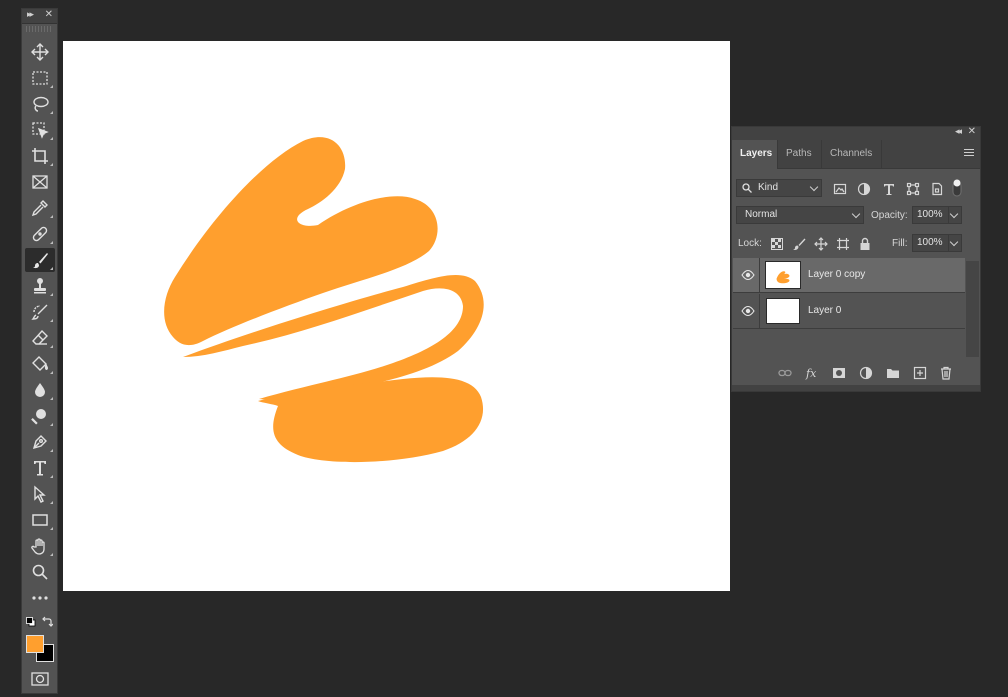  I want to click on layer-name: Layer 0 copy, so click(837, 274).